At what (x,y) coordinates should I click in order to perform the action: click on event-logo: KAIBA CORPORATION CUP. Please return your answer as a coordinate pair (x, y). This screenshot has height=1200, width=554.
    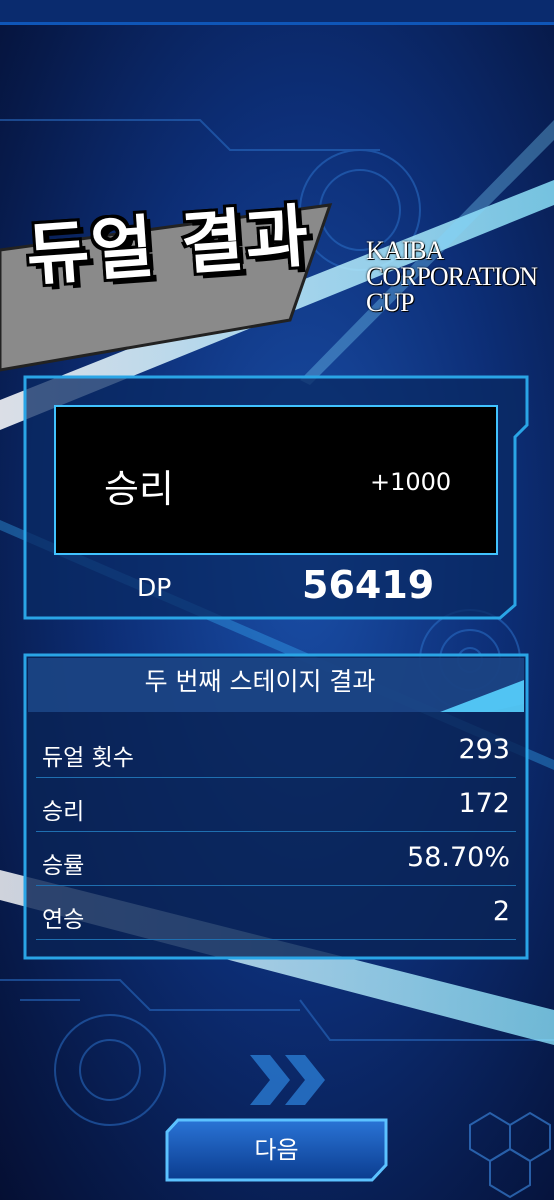
    Looking at the image, I should click on (452, 276).